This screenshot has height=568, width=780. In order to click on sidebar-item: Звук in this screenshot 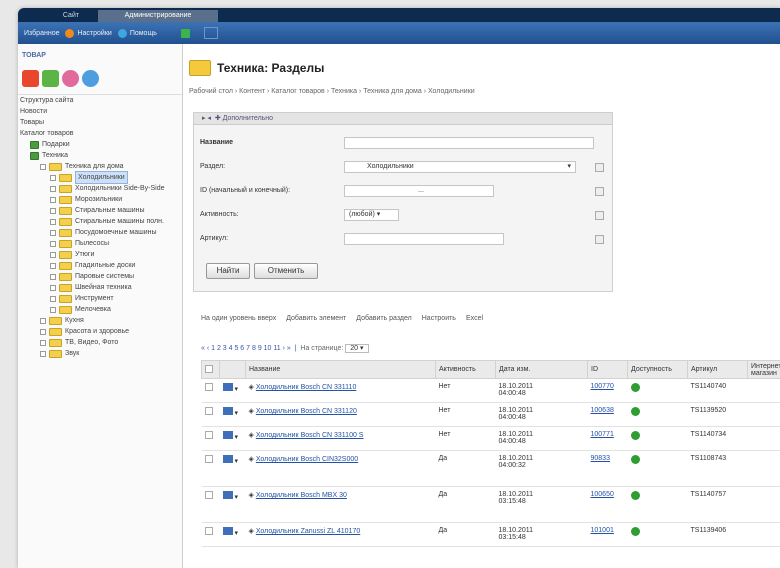, I will do `click(100, 353)`.